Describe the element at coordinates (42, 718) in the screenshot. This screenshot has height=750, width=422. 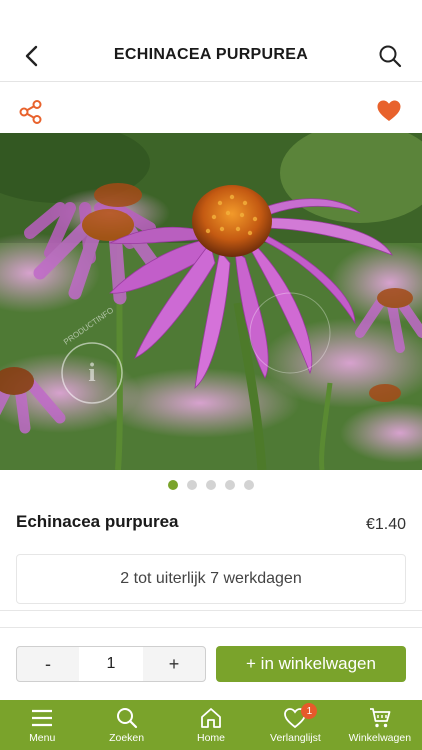
I see `menu-icon` at that location.